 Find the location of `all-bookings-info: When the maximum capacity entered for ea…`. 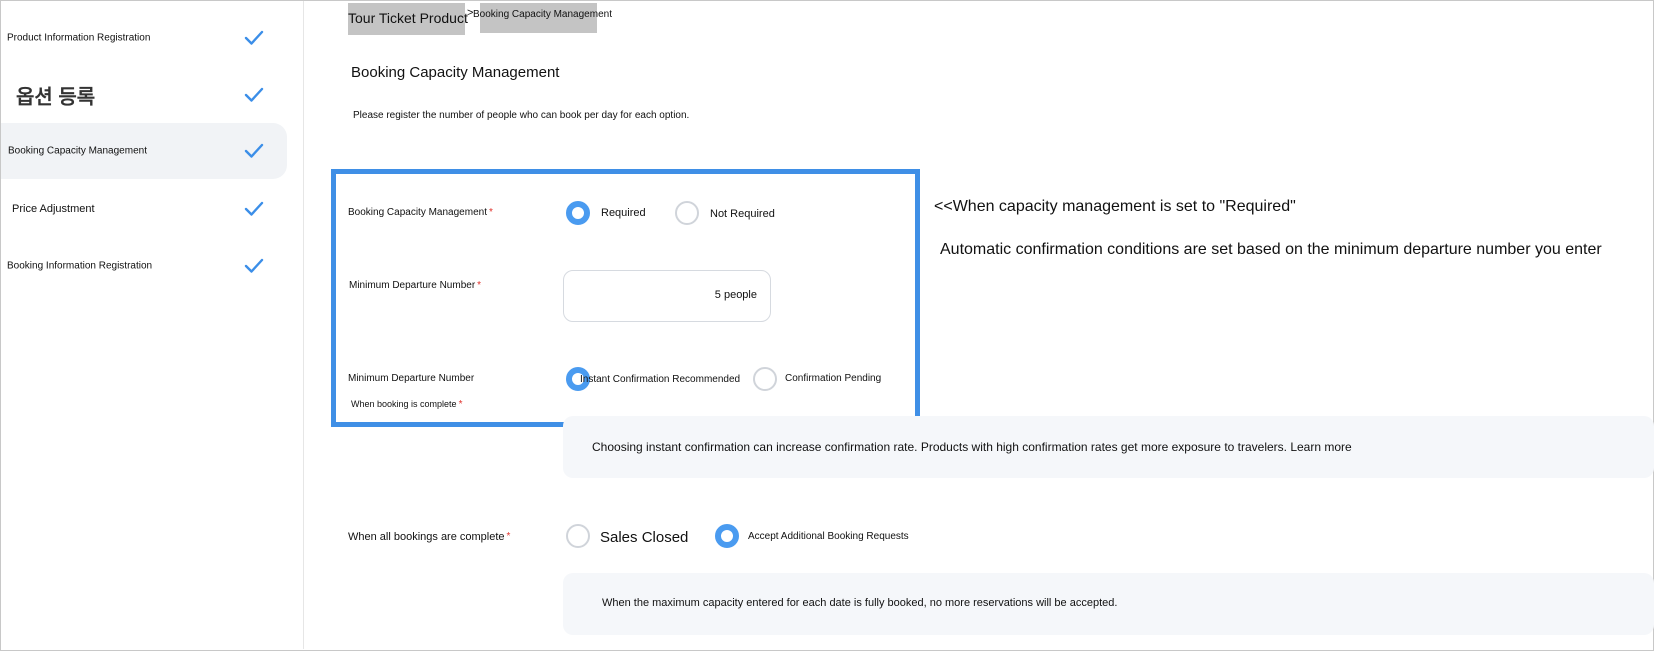

all-bookings-info: When the maximum capacity entered for ea… is located at coordinates (1108, 604).